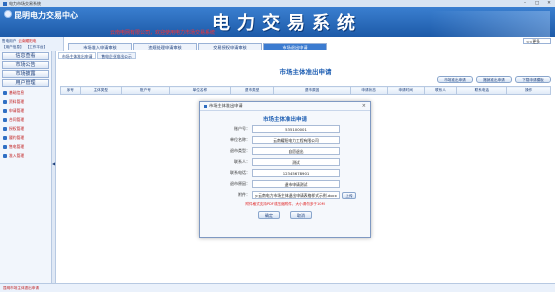 This screenshot has height=292, width=555. I want to click on user-name: 云南耀阳电, so click(27, 40).